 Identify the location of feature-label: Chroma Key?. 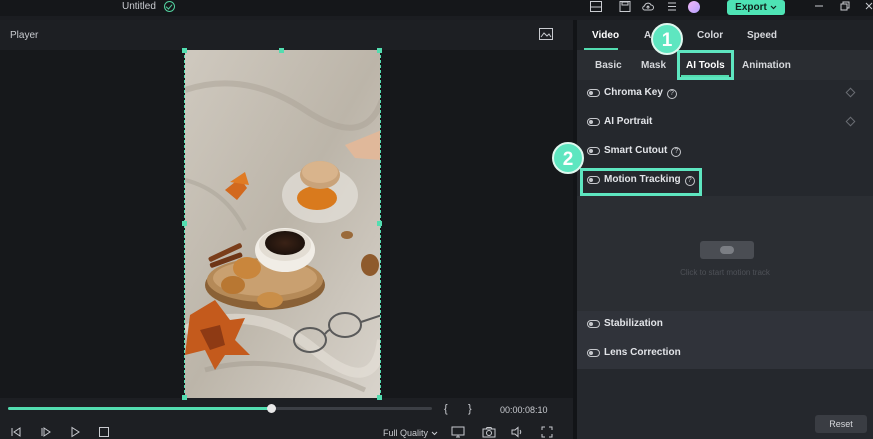
(640, 93).